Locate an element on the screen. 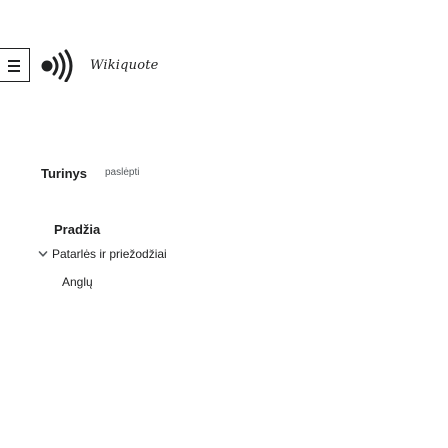 This screenshot has width=448, height=448. broadcast-sound-waves-icon is located at coordinates (59, 65).